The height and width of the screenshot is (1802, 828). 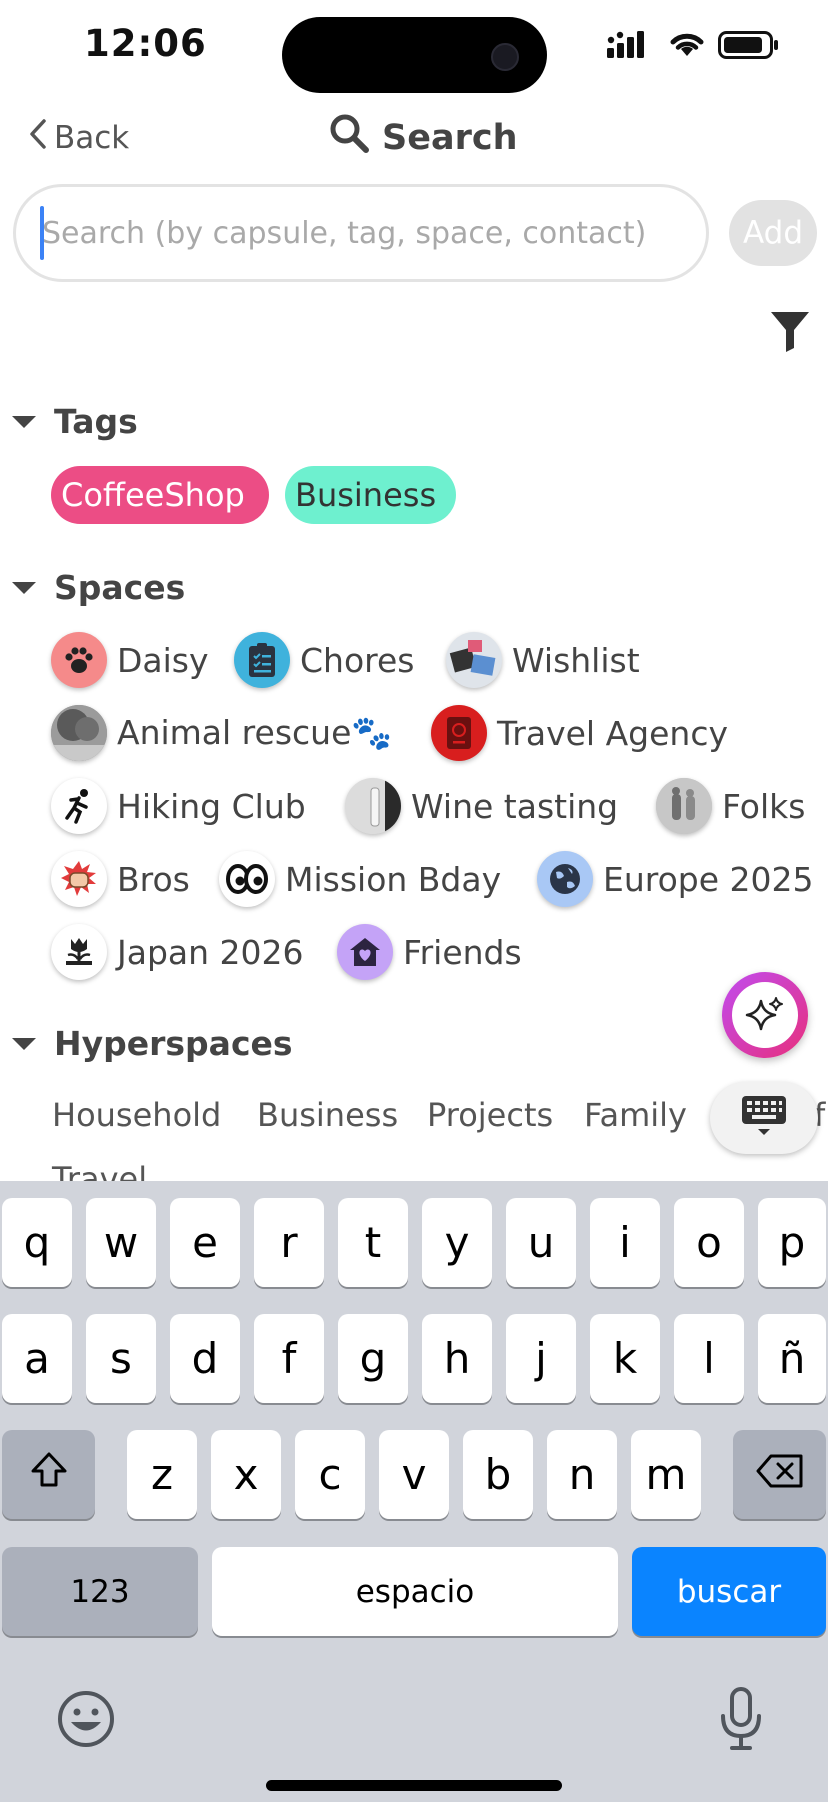 What do you see at coordinates (457, 1242) in the screenshot?
I see `key-y: y` at bounding box center [457, 1242].